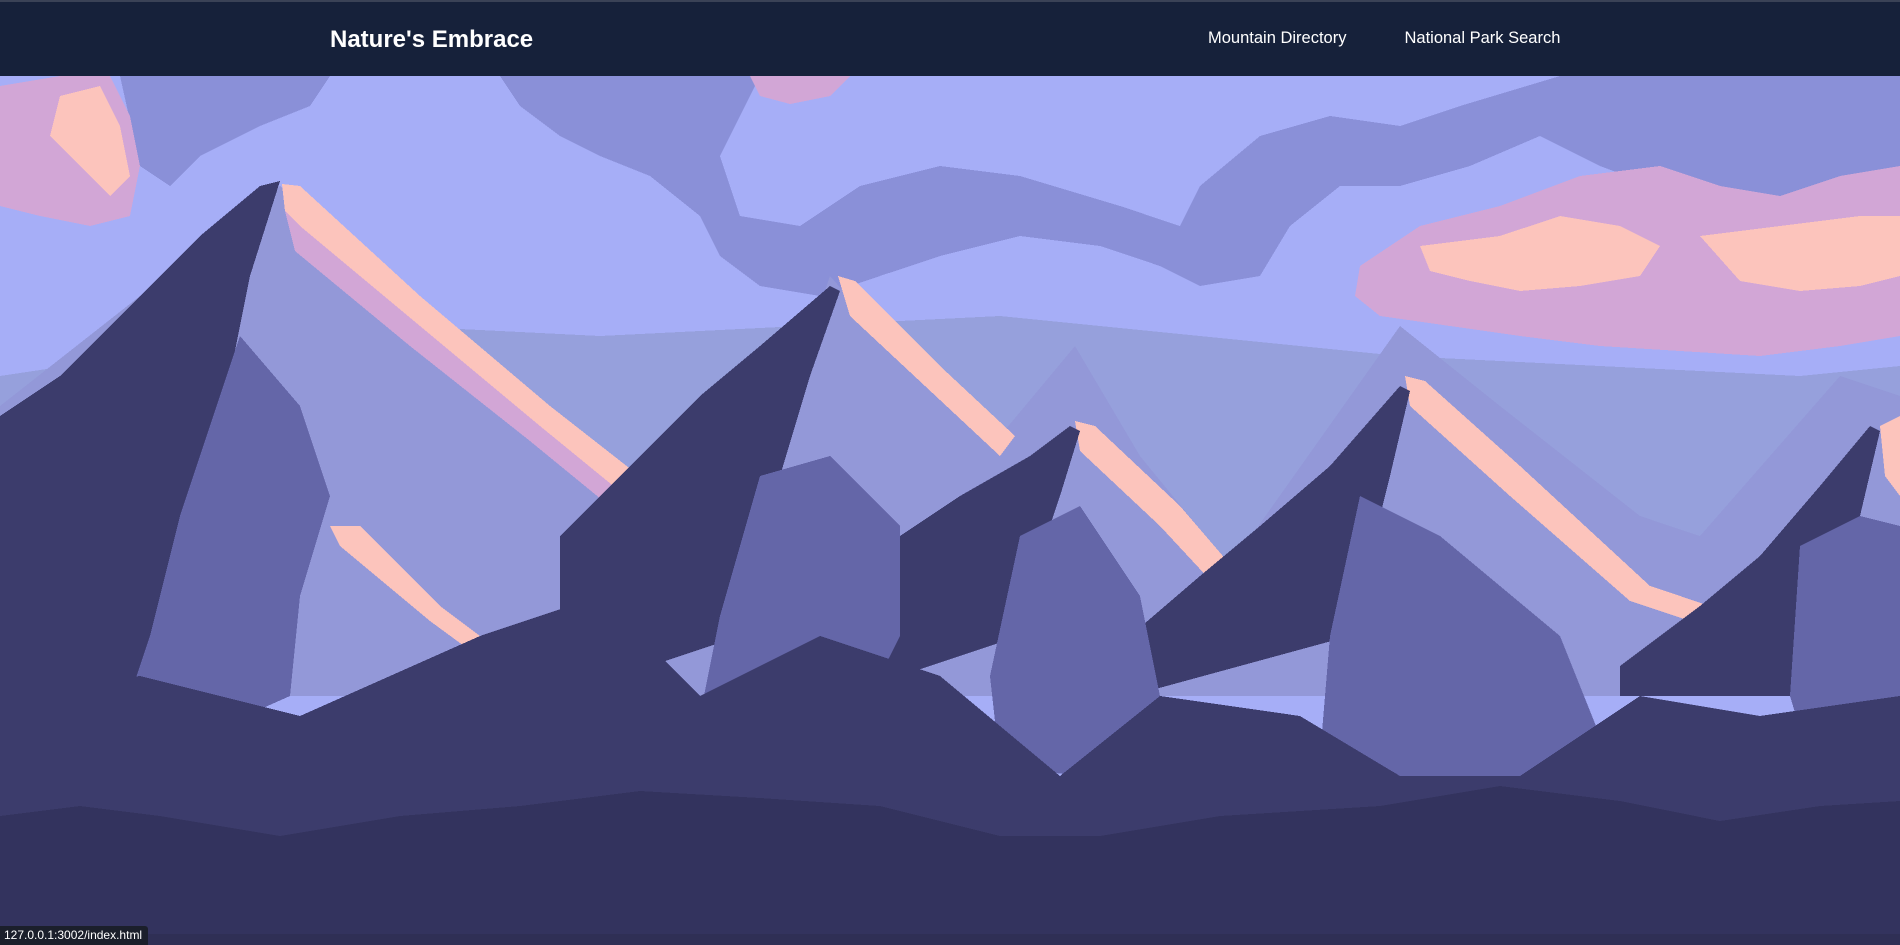 The height and width of the screenshot is (945, 1900). I want to click on nav-links: Mountain Directory National Park Search, so click(1384, 38).